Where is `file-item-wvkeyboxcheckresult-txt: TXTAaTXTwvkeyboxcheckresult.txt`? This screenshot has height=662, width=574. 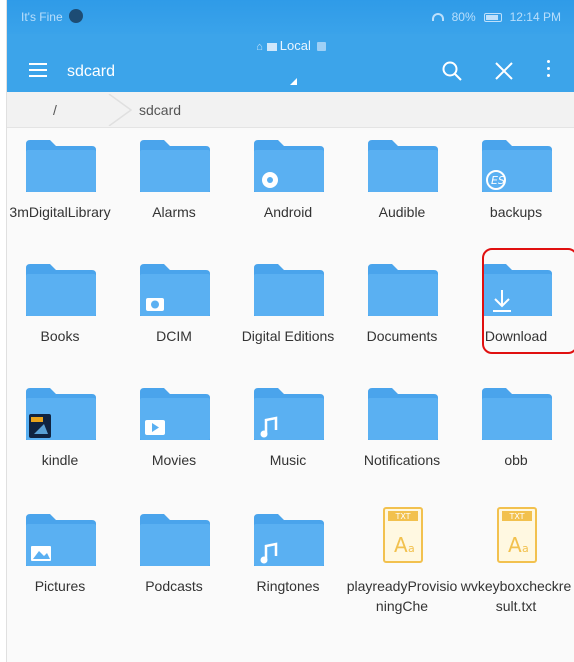
file-item-wvkeyboxcheckresult-txt: TXTAaTXTwvkeyboxcheckresult.txt is located at coordinates (516, 562).